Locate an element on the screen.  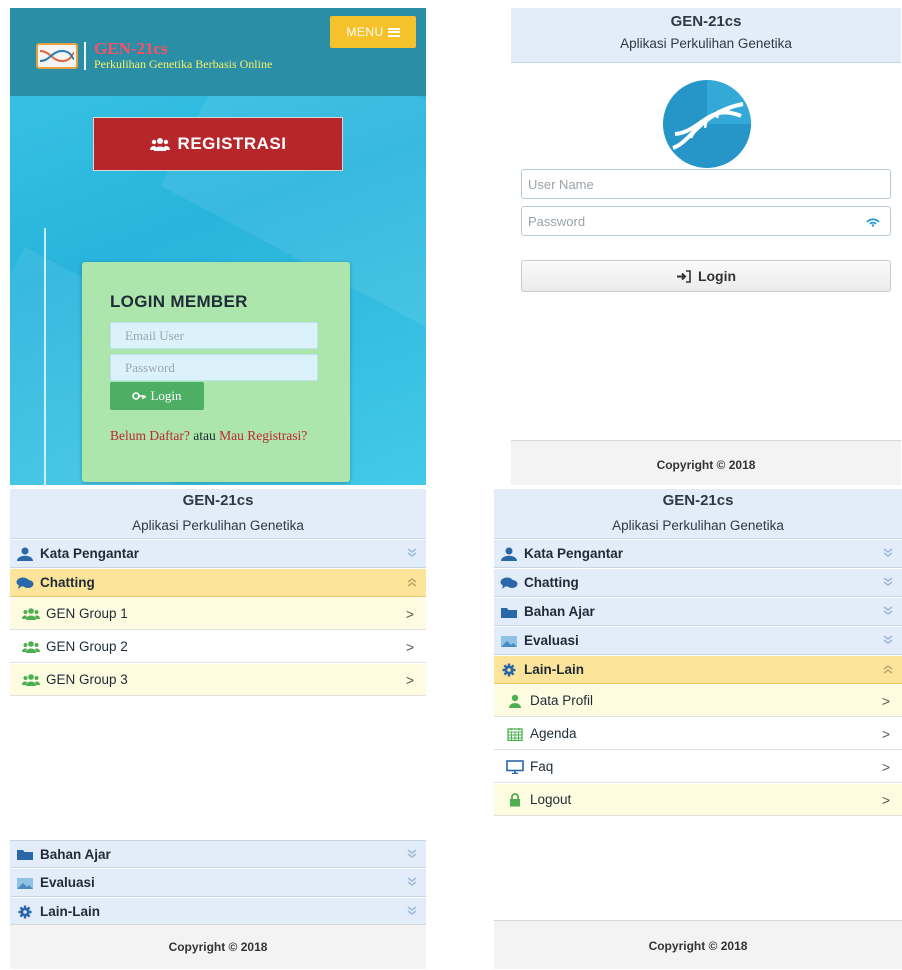
menu-item-label: Logout is located at coordinates (551, 799).